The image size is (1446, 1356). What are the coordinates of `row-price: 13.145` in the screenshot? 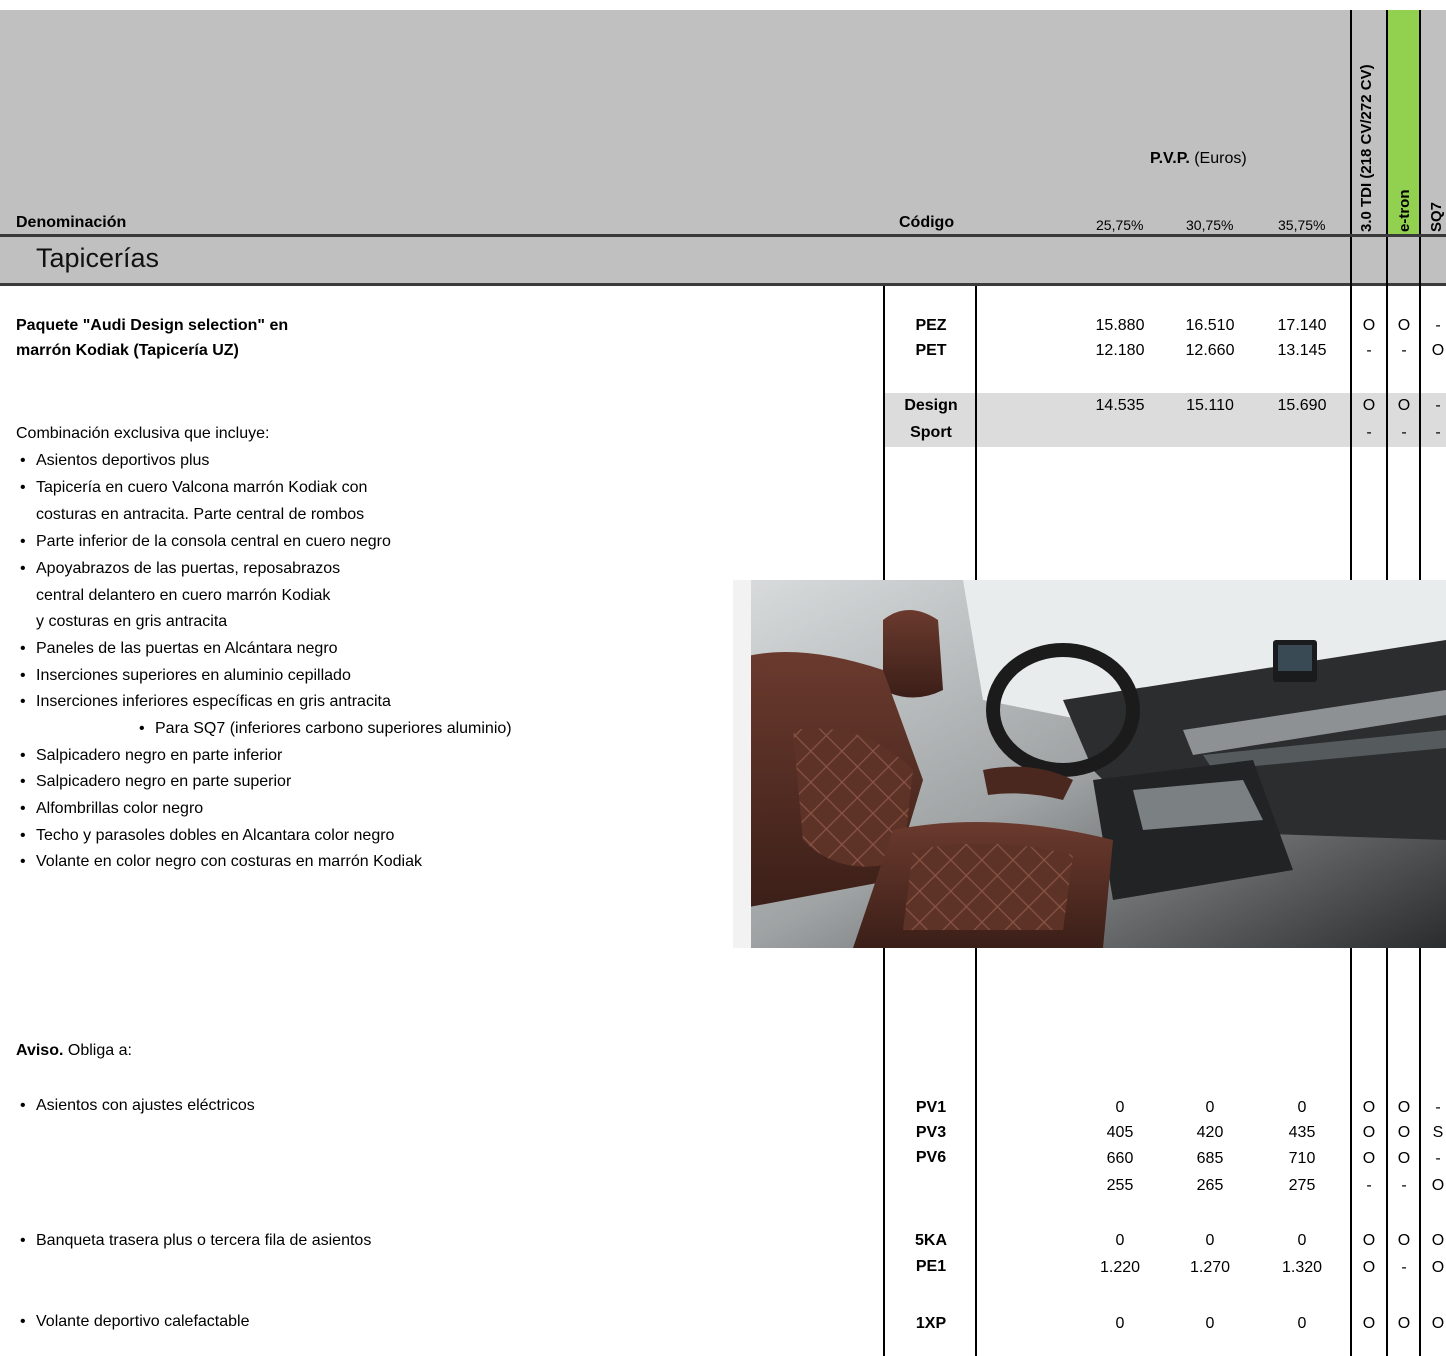 It's located at (1302, 350).